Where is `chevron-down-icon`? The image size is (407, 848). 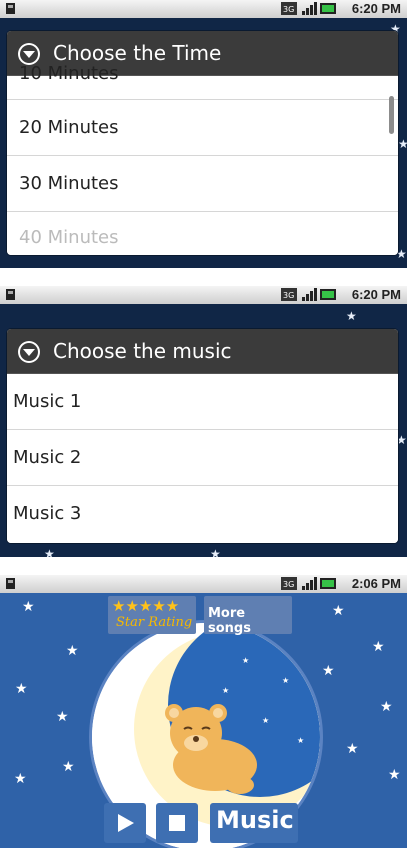
chevron-down-icon is located at coordinates (29, 352).